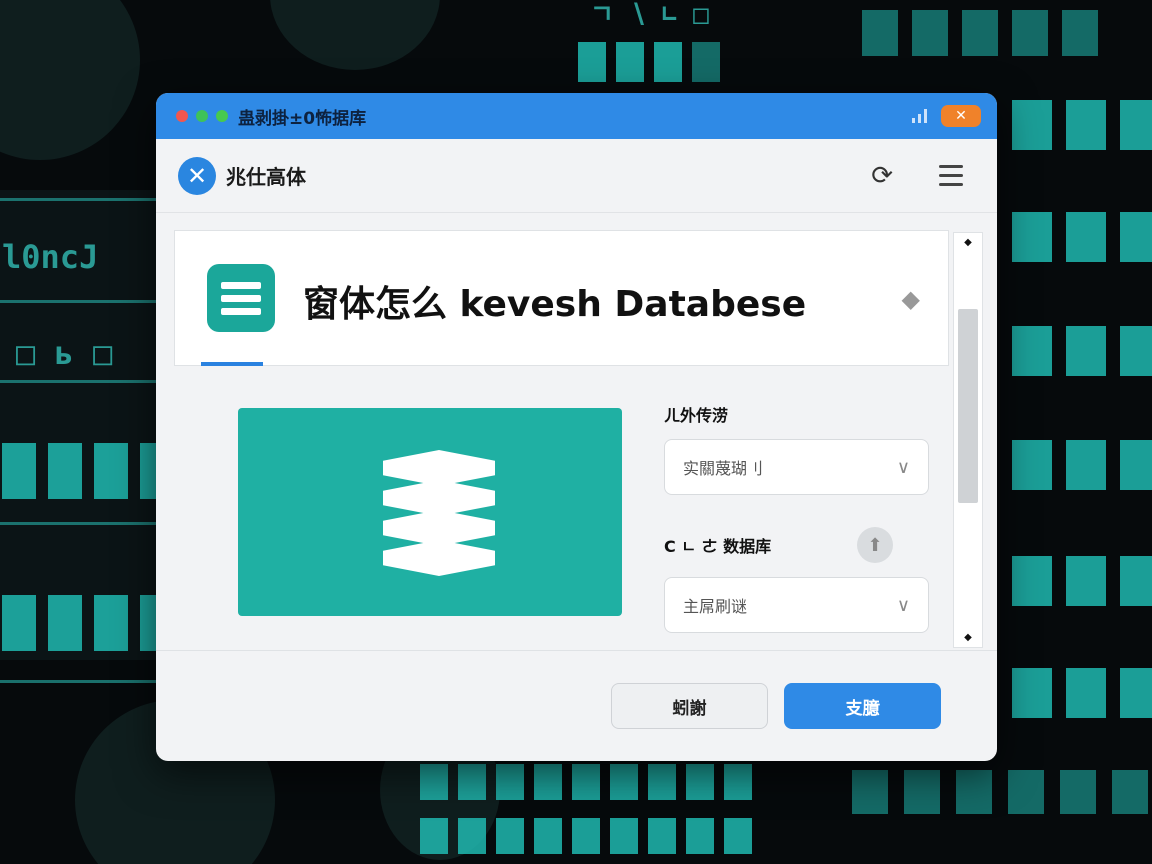 The width and height of the screenshot is (1152, 864). I want to click on field2-value: 主屌刷谜, so click(715, 606).